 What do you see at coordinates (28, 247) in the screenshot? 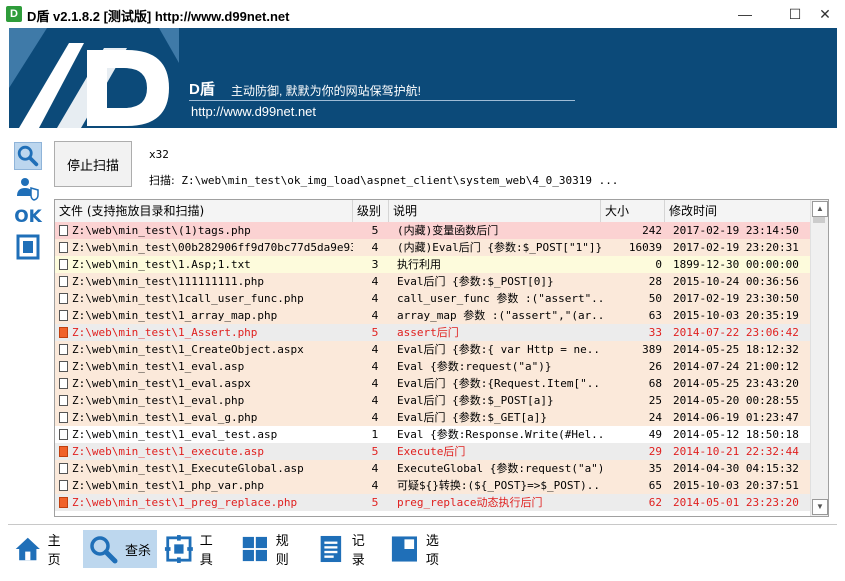
I see `frame-icon` at bounding box center [28, 247].